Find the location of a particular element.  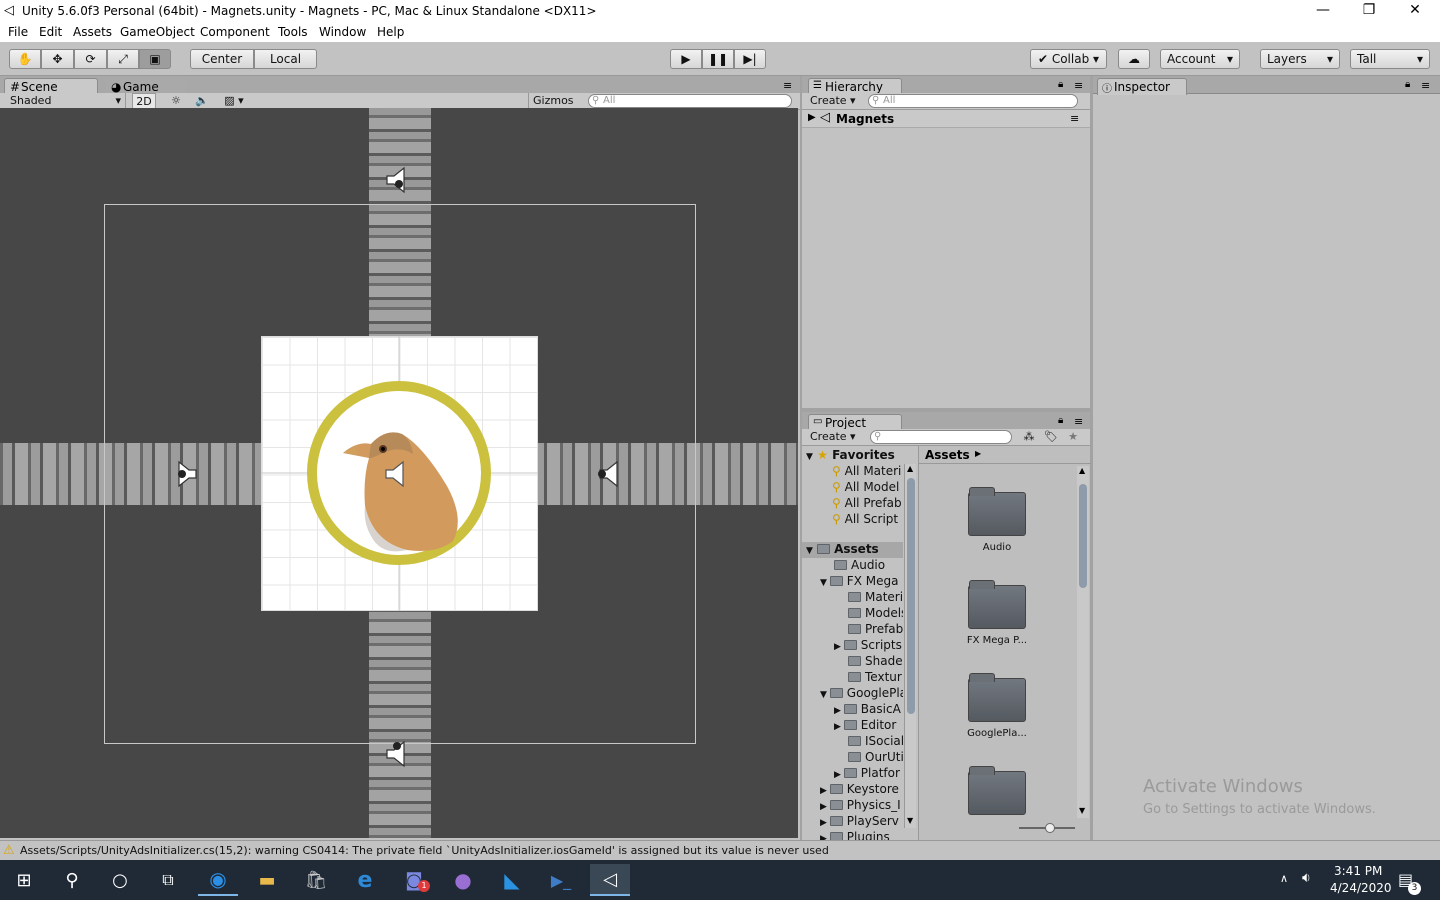

project-search-input: ⚲ is located at coordinates (941, 437).